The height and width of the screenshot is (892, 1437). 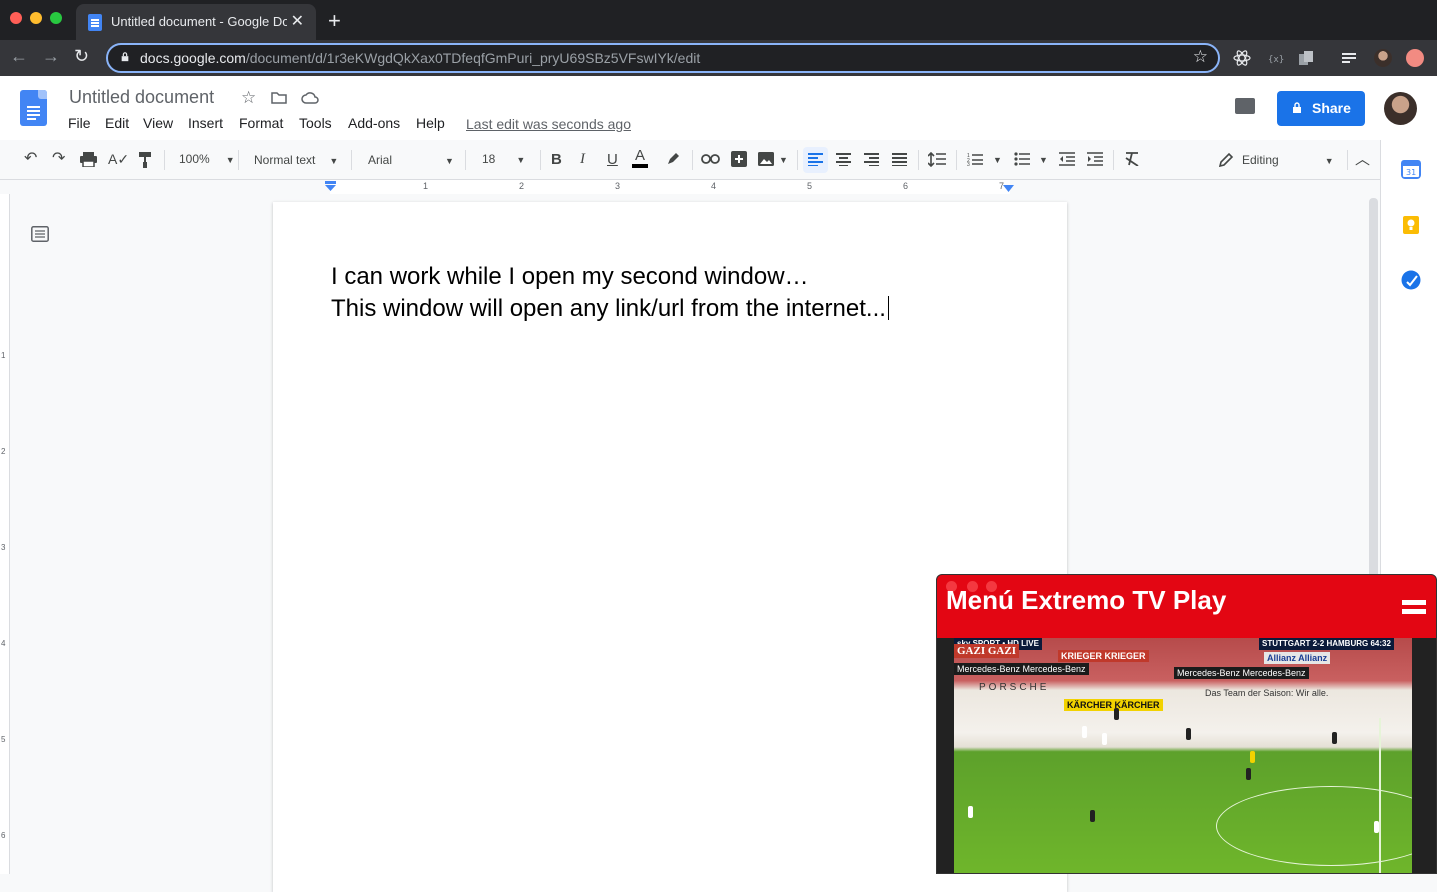 What do you see at coordinates (888, 308) in the screenshot?
I see `text-cursor` at bounding box center [888, 308].